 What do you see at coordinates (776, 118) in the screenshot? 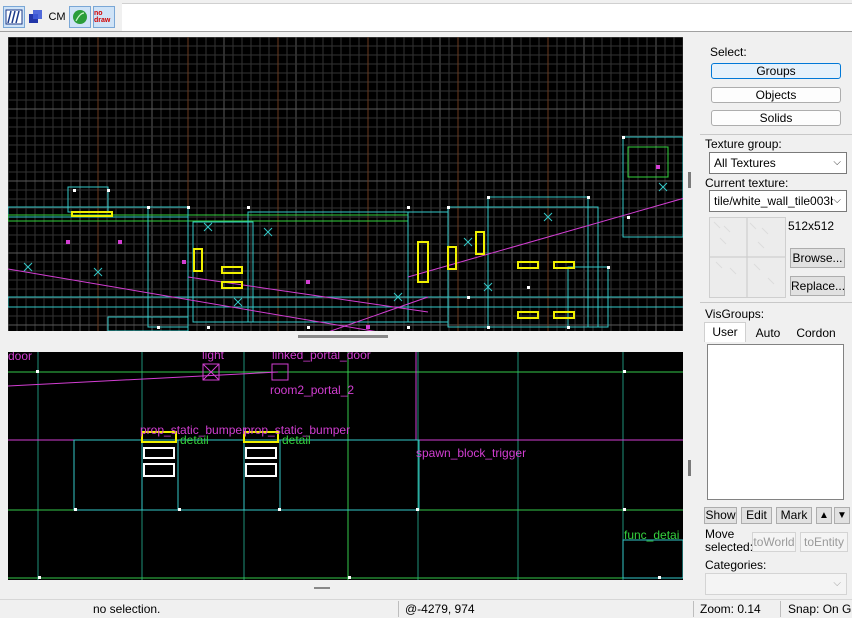
I see `solids-button: Solids` at bounding box center [776, 118].